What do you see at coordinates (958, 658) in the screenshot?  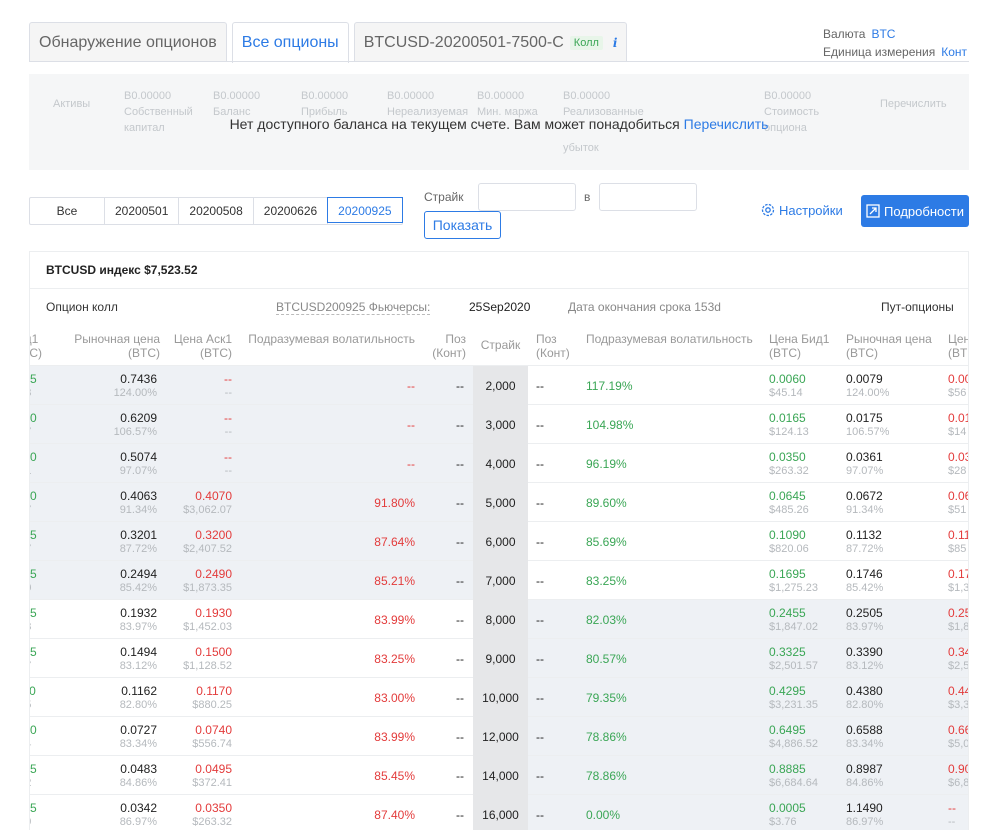 I see `put-ask-cell: 0.34$2,5` at bounding box center [958, 658].